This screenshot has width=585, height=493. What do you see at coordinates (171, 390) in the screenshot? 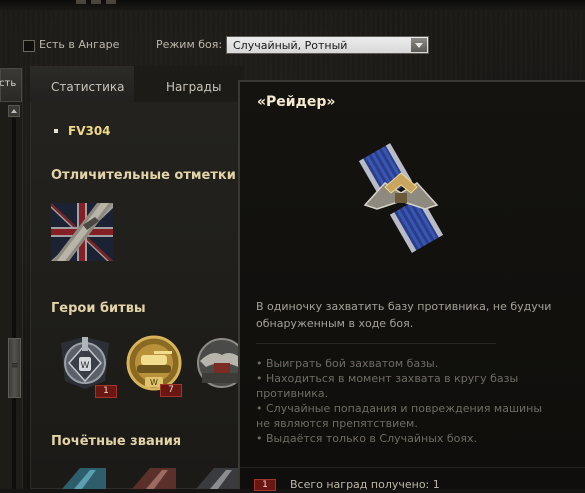
I see `tank-medal-count: 7` at bounding box center [171, 390].